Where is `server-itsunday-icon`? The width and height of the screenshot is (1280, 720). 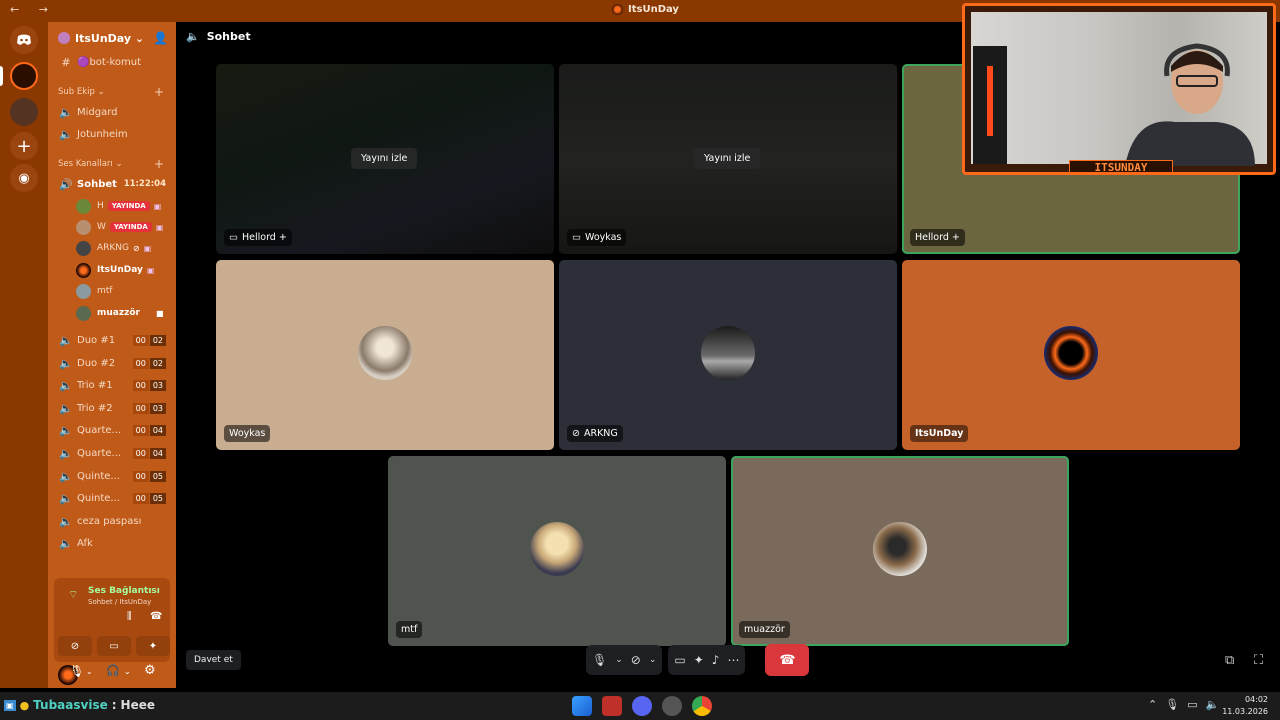
server-itsunday-icon is located at coordinates (24, 76).